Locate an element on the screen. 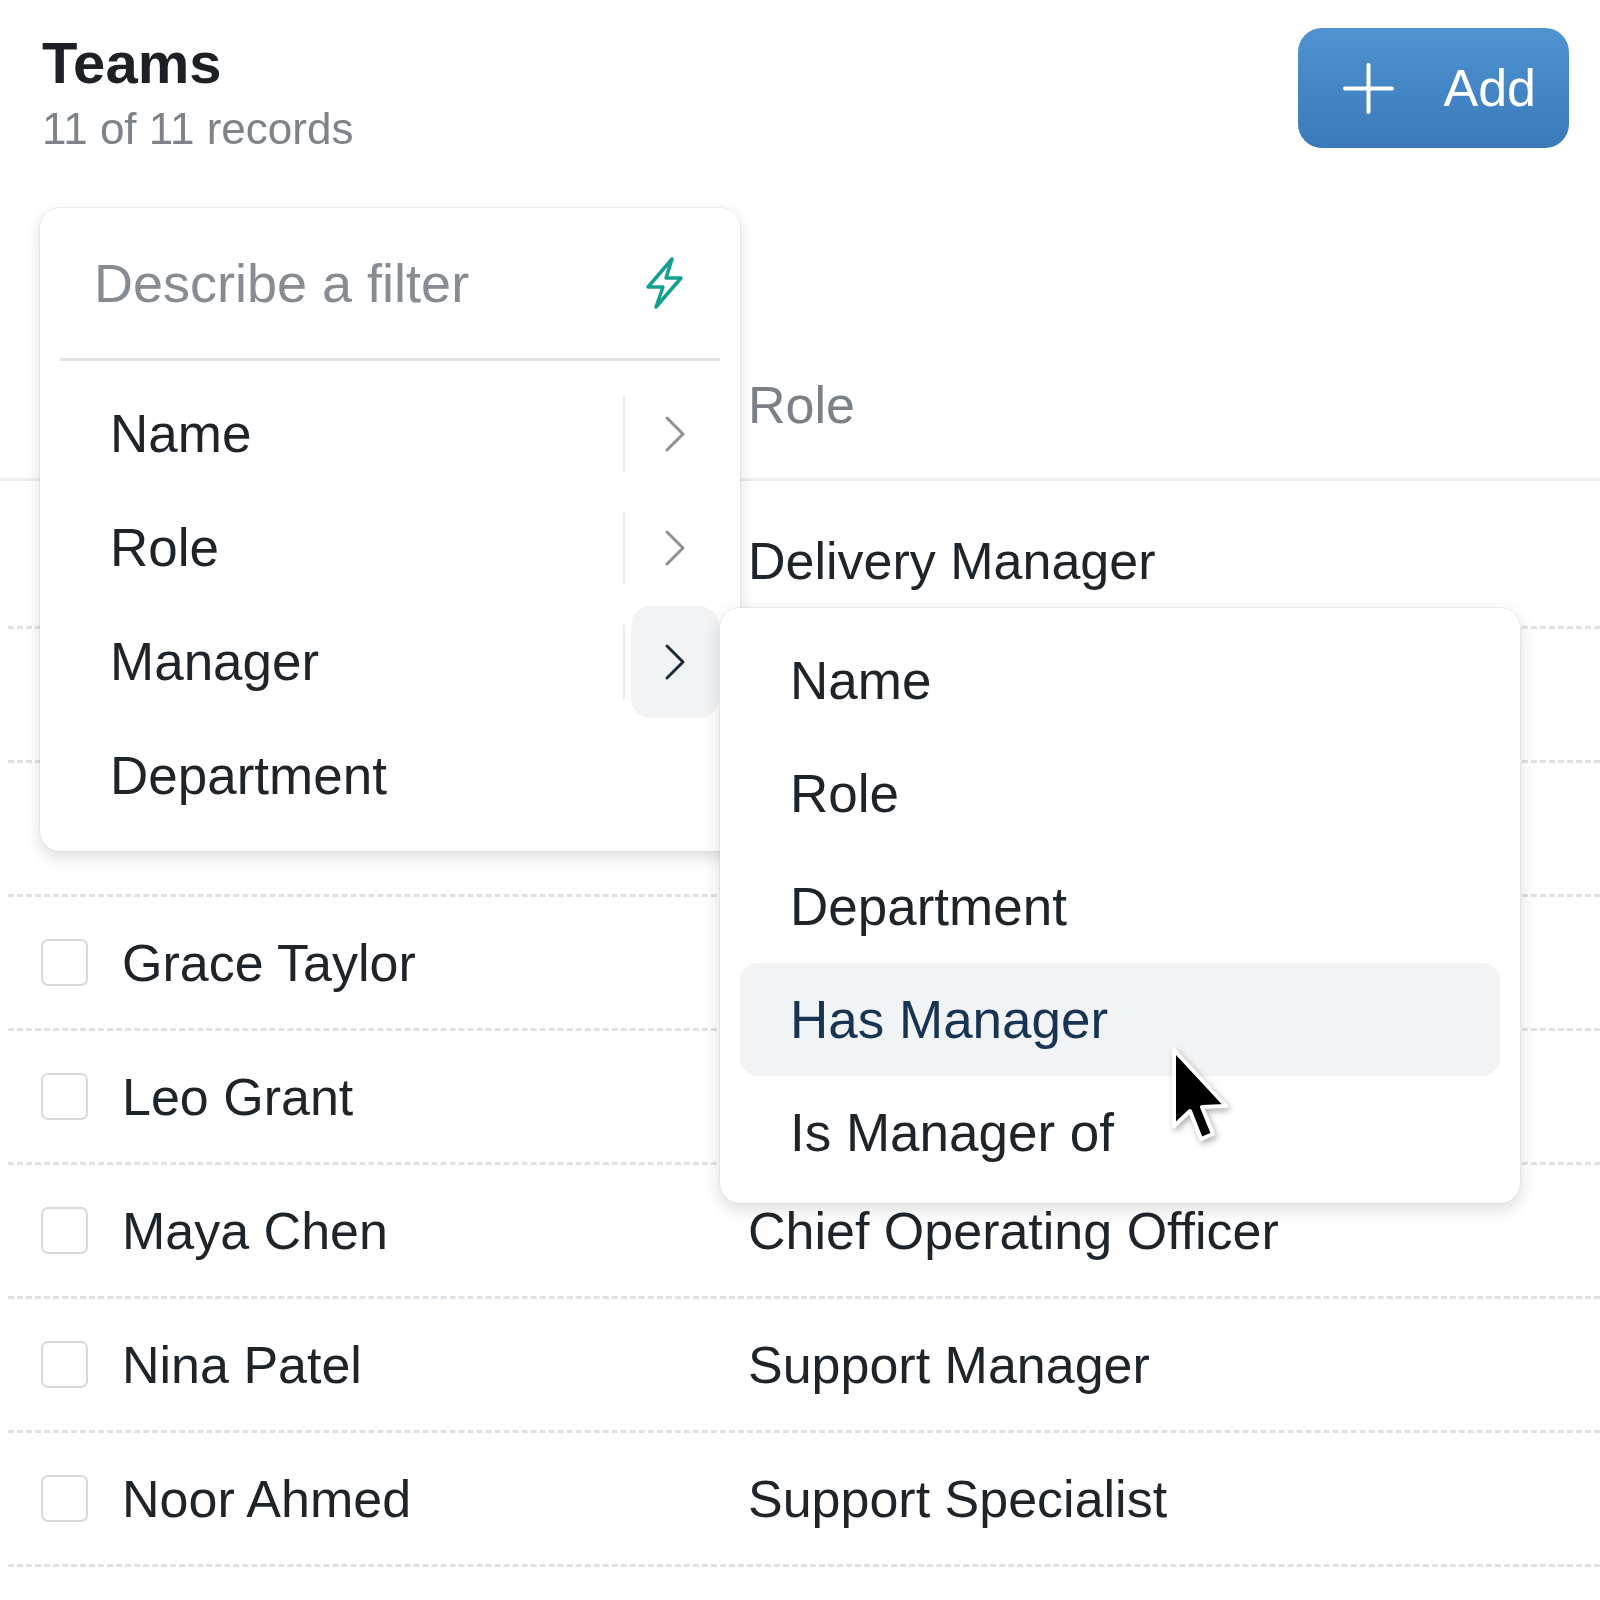  table-cell: Nina Patel is located at coordinates (242, 1364).